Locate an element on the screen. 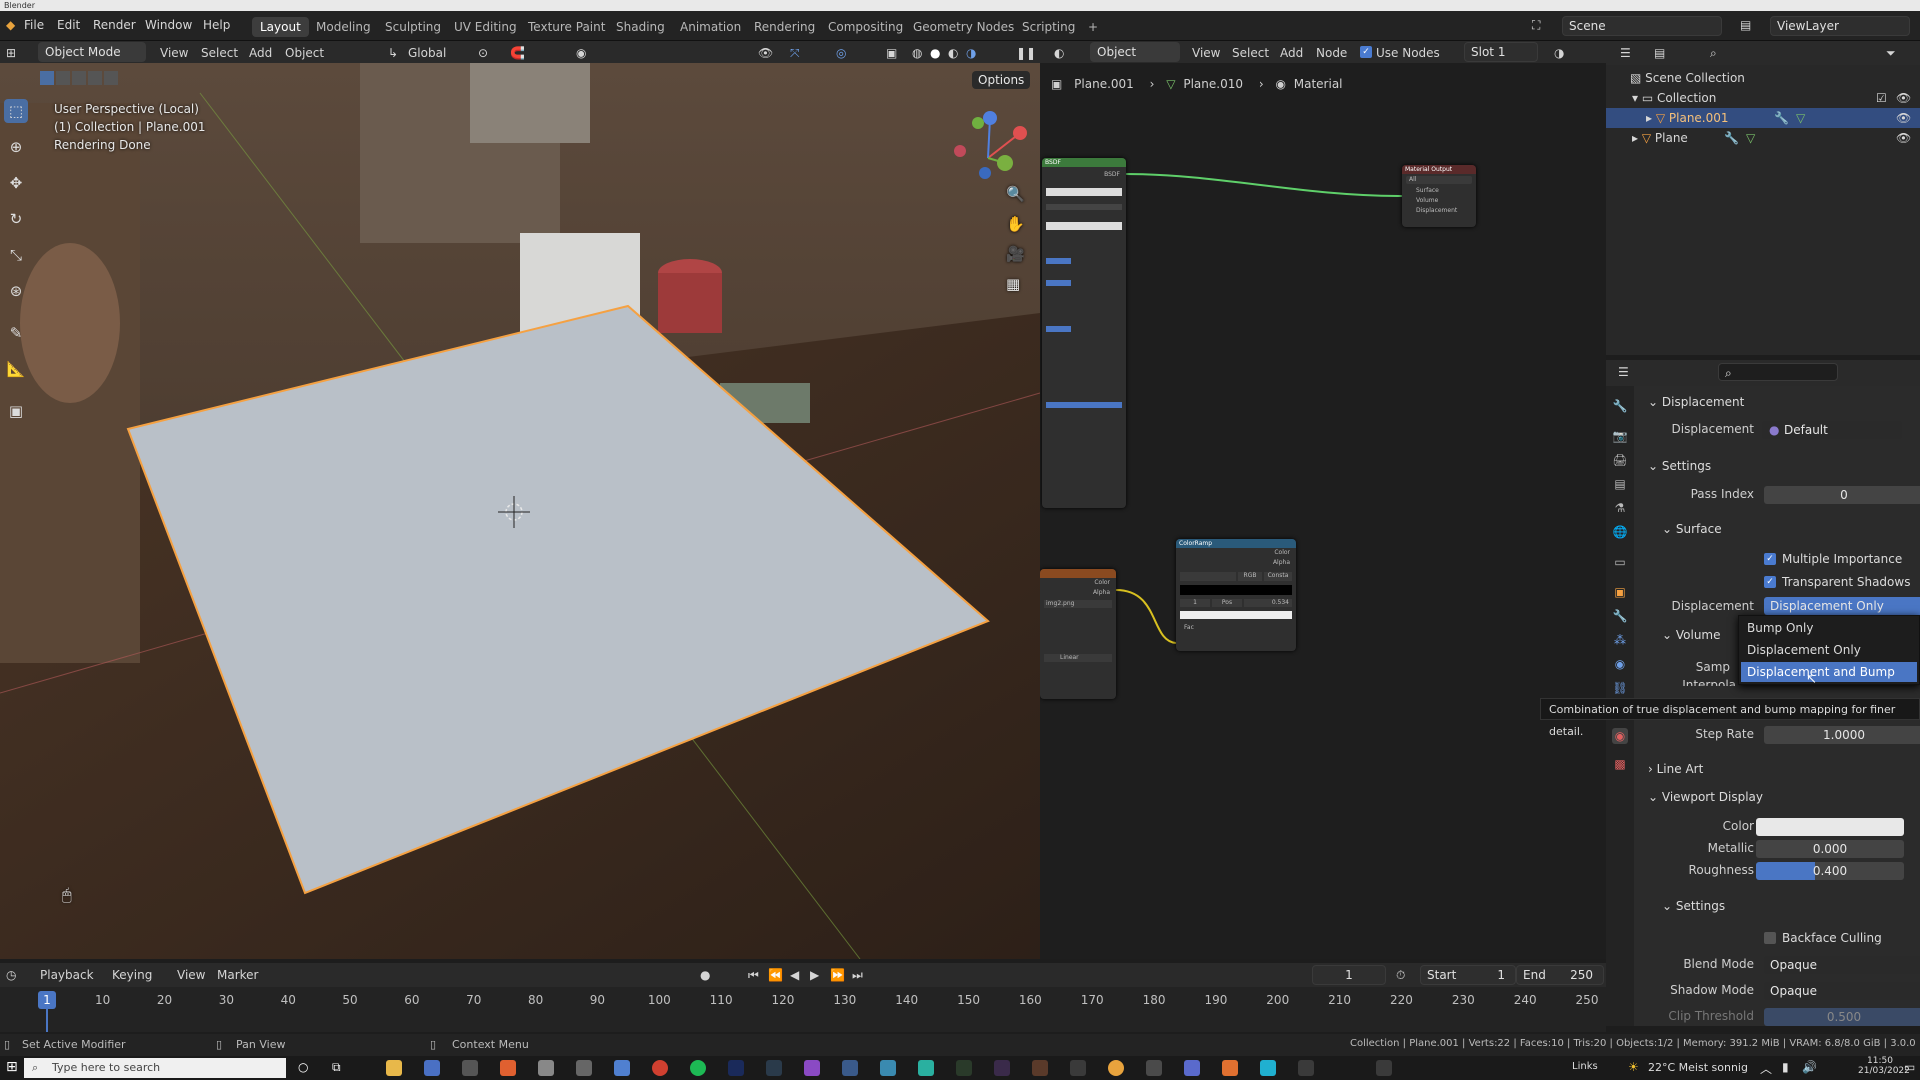 The width and height of the screenshot is (1920, 1080). surface-displacement-dropdown: Displacement Only is located at coordinates (1842, 606).